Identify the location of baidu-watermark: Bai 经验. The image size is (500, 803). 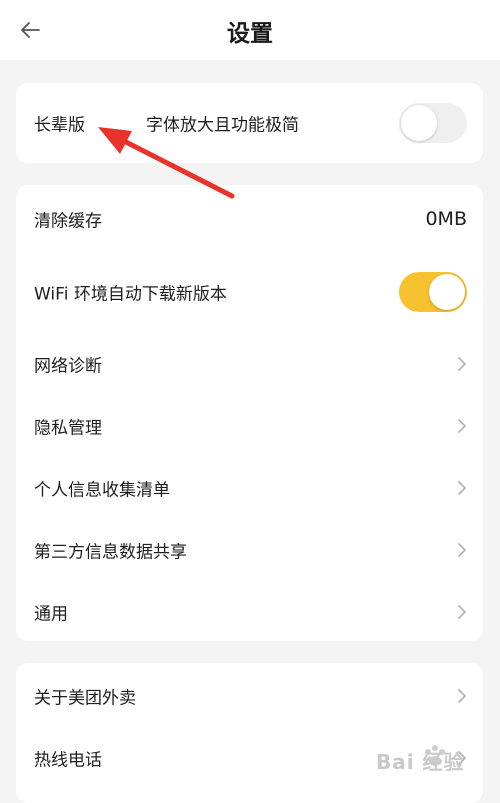
(434, 759).